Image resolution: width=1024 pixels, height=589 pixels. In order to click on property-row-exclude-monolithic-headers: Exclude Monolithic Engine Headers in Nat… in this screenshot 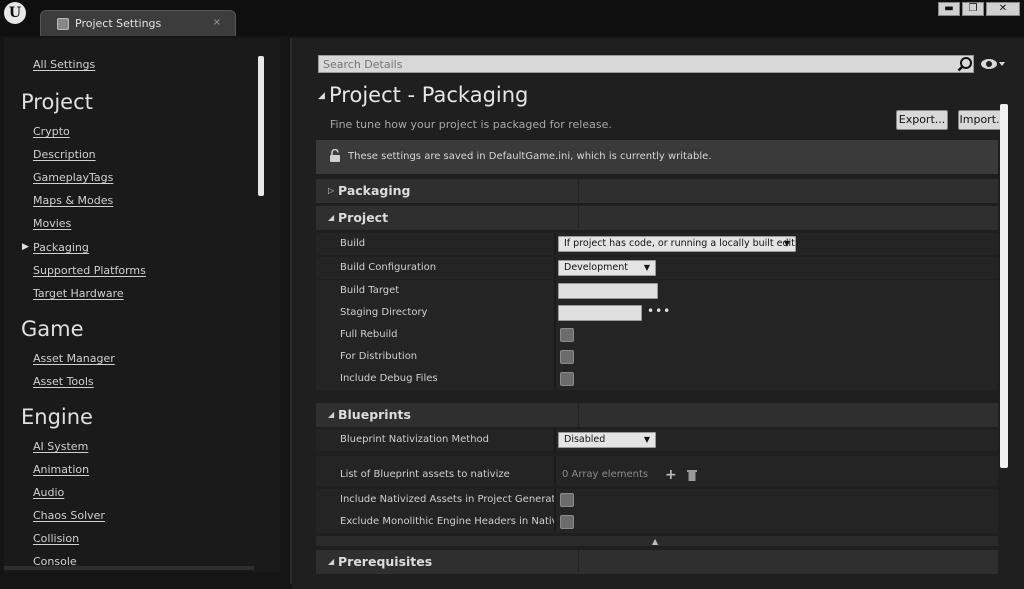, I will do `click(657, 522)`.